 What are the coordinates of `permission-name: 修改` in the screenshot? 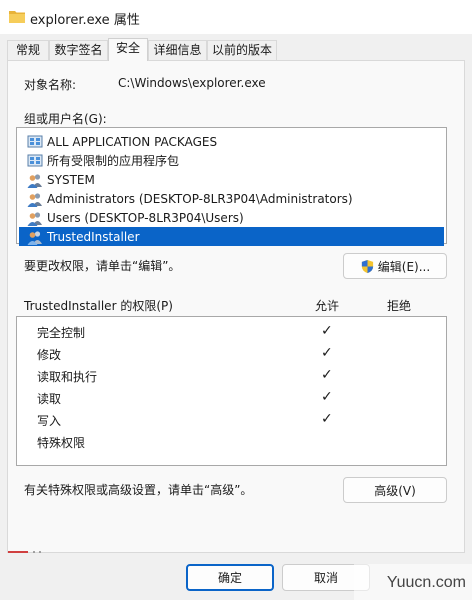 It's located at (49, 355).